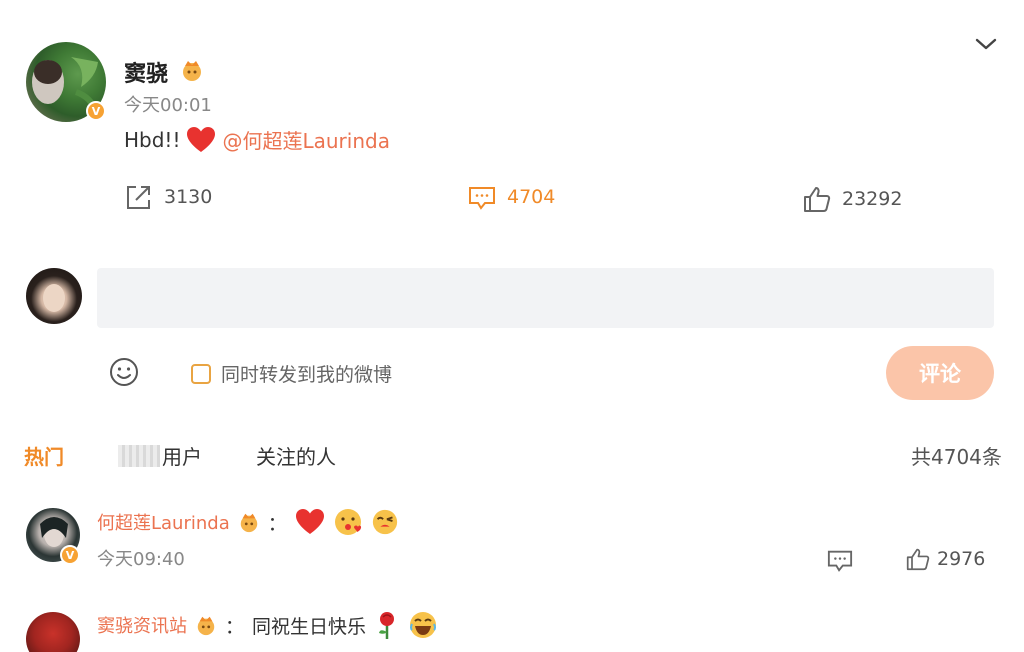 The image size is (1024, 652). Describe the element at coordinates (201, 373) in the screenshot. I see `forward-checkbox` at that location.